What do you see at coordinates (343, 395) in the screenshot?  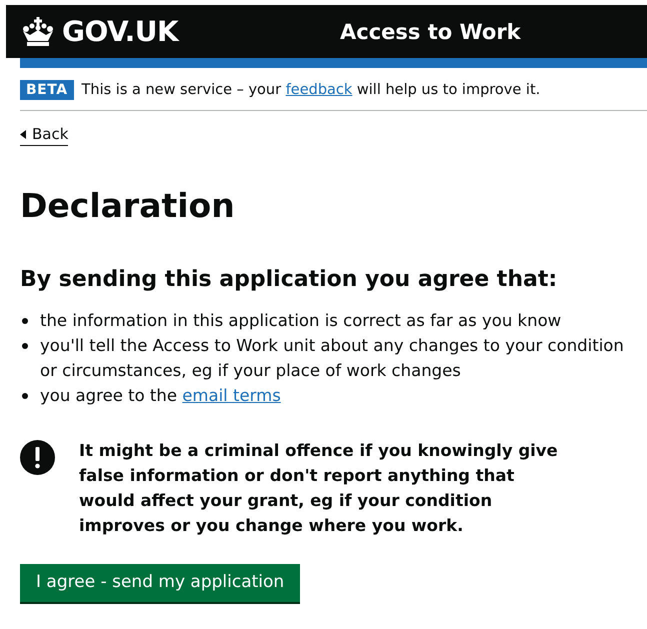 I see `list-item: you agree to the email terms` at bounding box center [343, 395].